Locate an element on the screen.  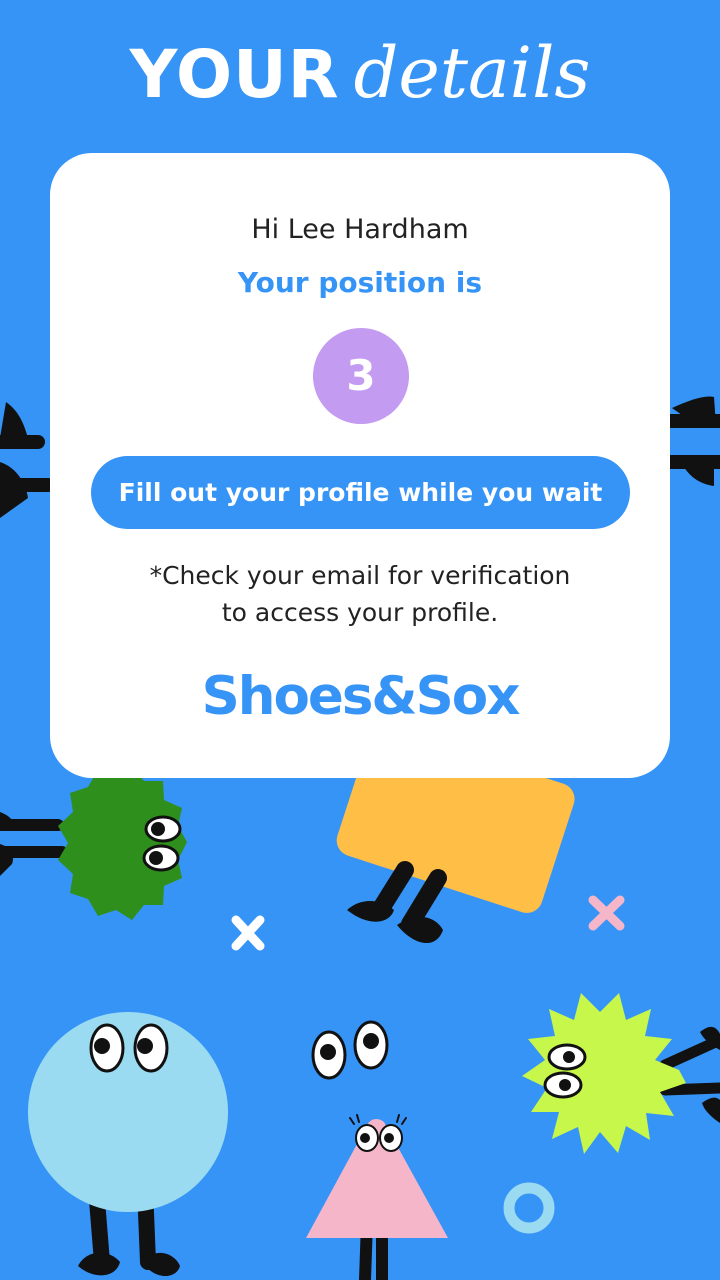
position-label: Your position is is located at coordinates (360, 282).